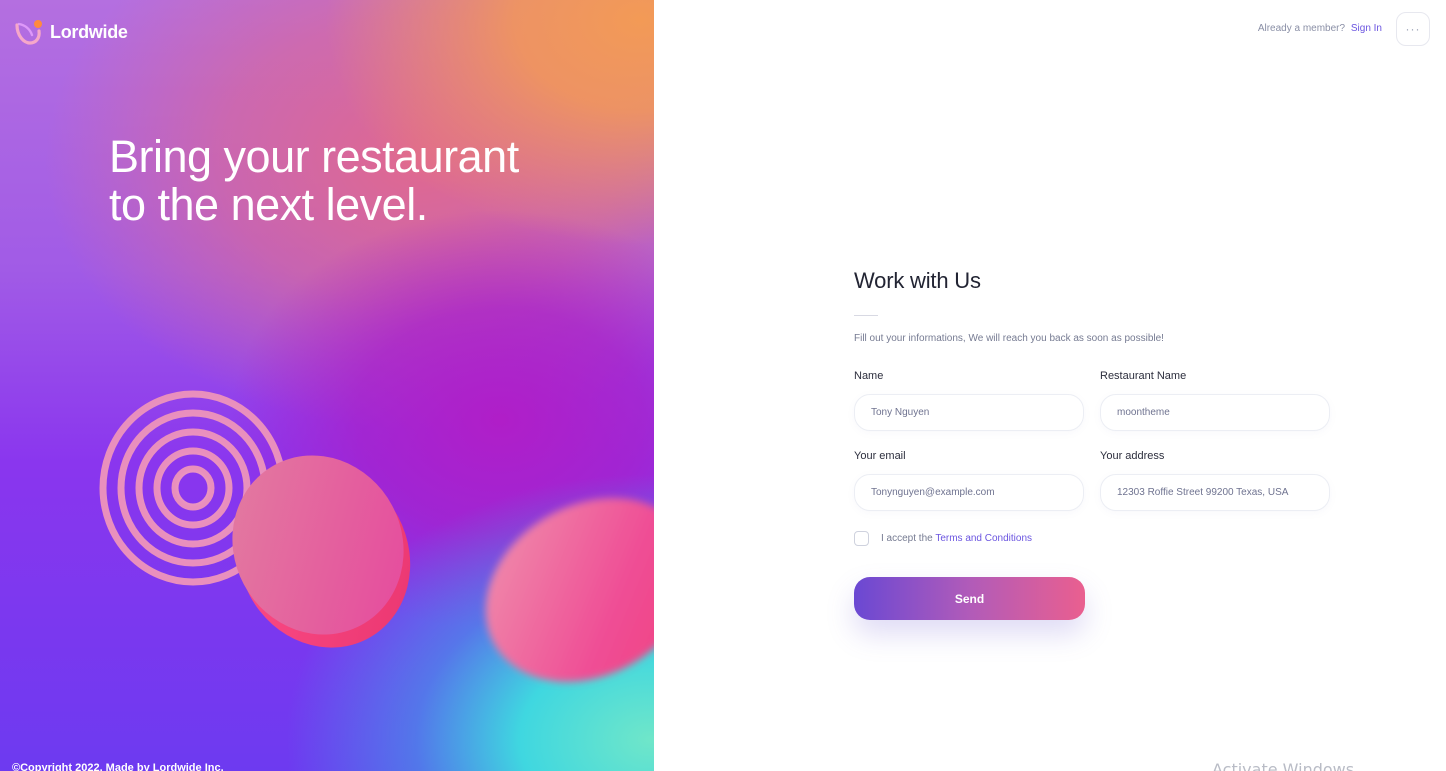  What do you see at coordinates (1215, 492) in the screenshot?
I see `address-input: 12303 Roffie Street 99200 Texas, USA` at bounding box center [1215, 492].